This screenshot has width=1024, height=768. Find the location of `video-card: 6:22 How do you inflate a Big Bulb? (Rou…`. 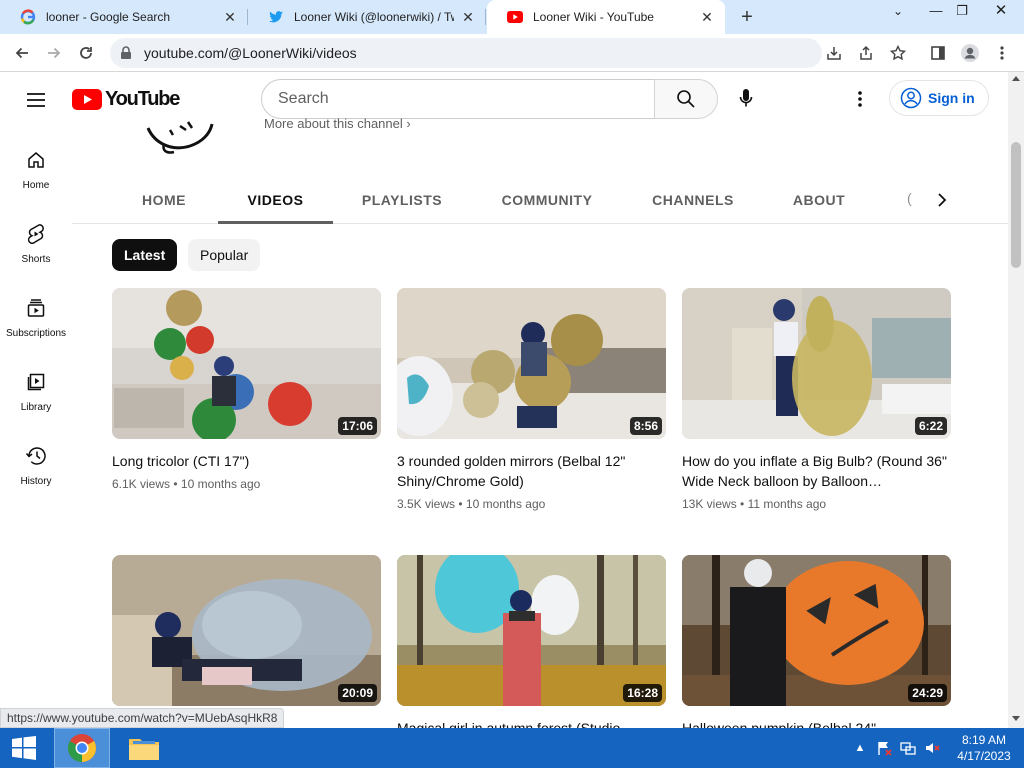

video-card: 6:22 How do you inflate a Big Bulb? (Rou… is located at coordinates (816, 399).